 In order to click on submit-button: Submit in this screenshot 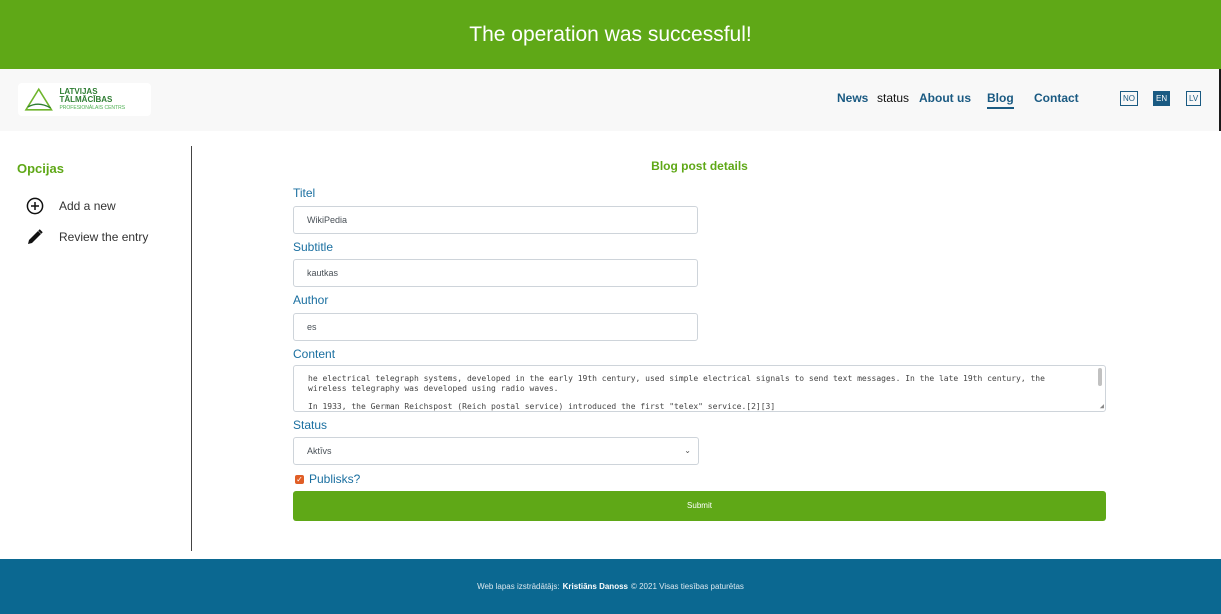, I will do `click(699, 506)`.